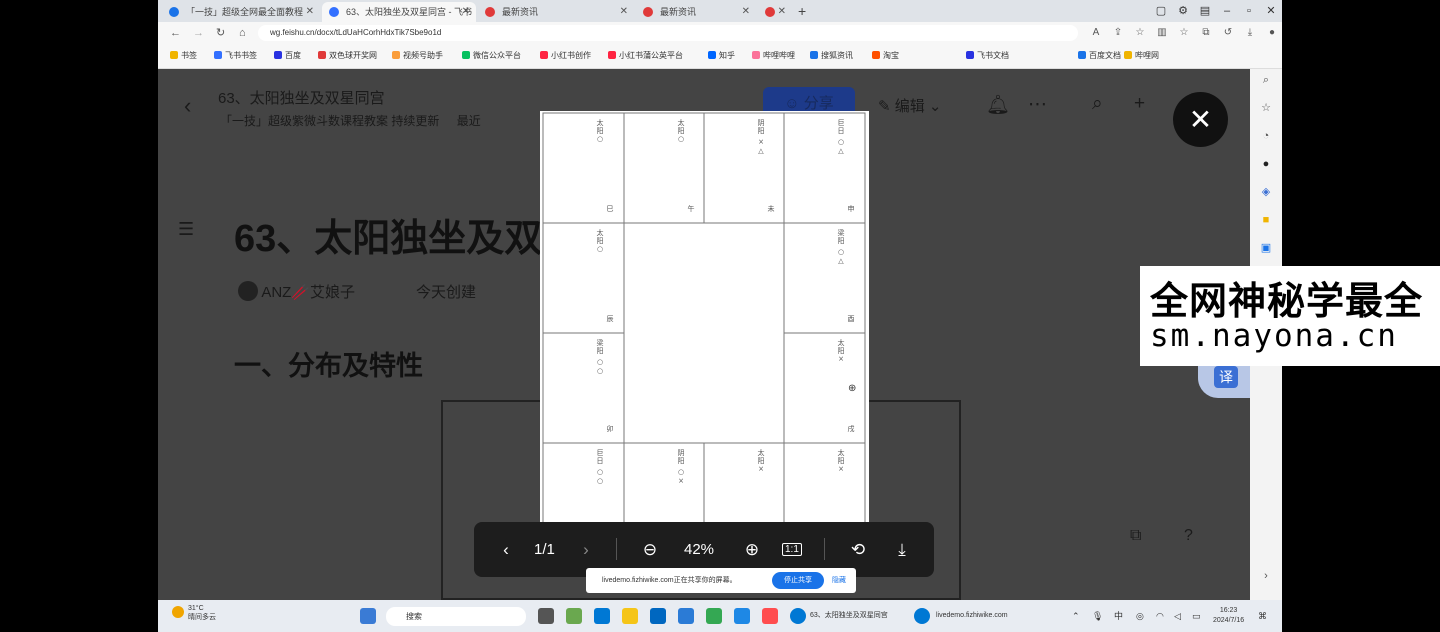 This screenshot has height=632, width=1440. I want to click on file-explorer-icon, so click(630, 616).